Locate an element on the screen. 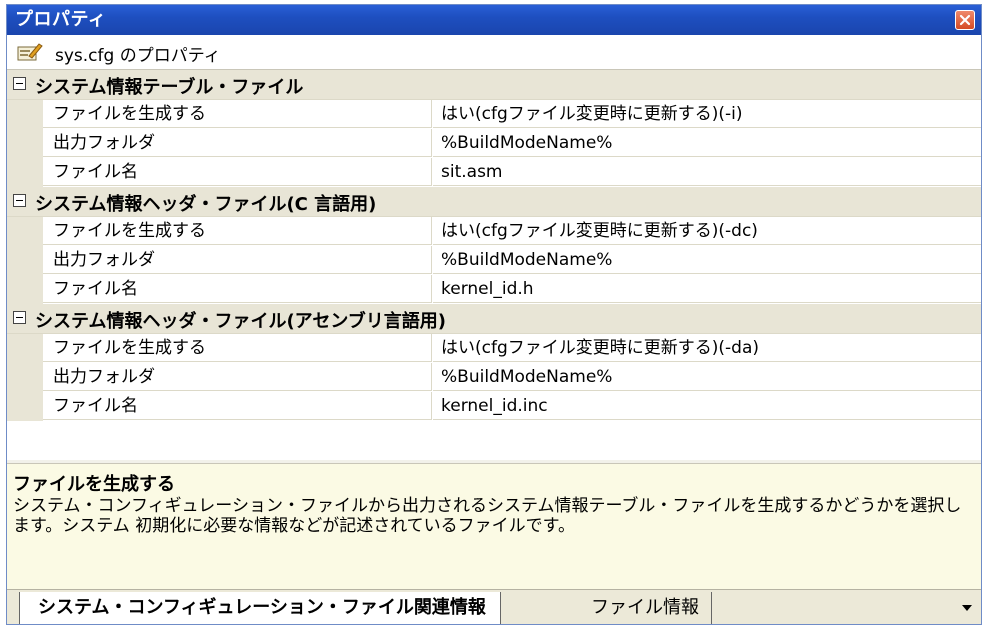 This screenshot has width=987, height=628. property-row: ファイルを生成する はい(cfgファイル変更時に更新する)(-dc) is located at coordinates (494, 231).